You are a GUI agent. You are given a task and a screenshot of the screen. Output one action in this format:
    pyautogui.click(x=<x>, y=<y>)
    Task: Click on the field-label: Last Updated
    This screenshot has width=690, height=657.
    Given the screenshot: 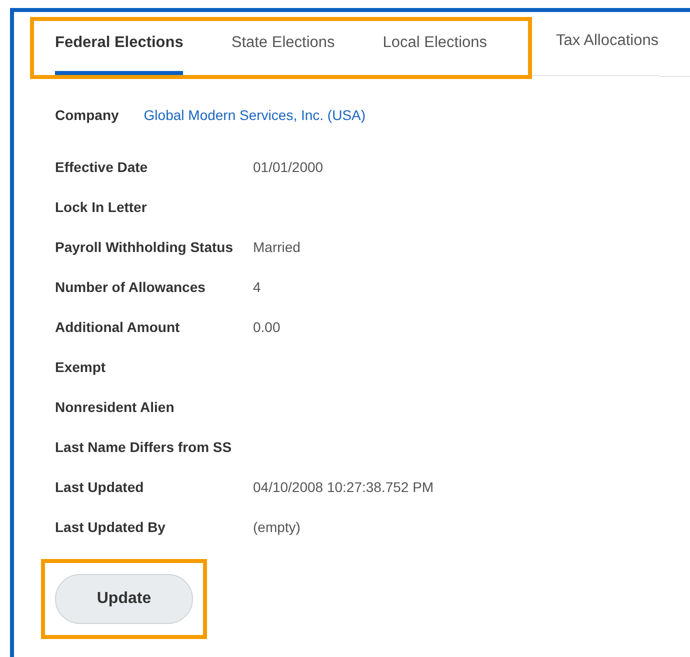 What is the action you would take?
    pyautogui.click(x=100, y=487)
    